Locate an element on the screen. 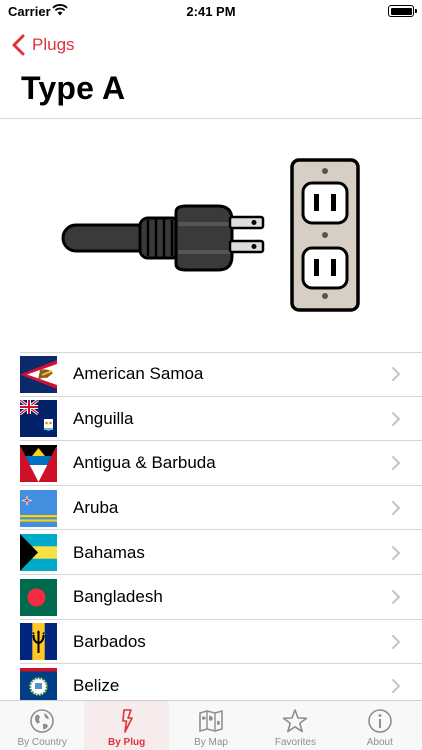 The height and width of the screenshot is (750, 422). tab-label: By Map is located at coordinates (211, 742).